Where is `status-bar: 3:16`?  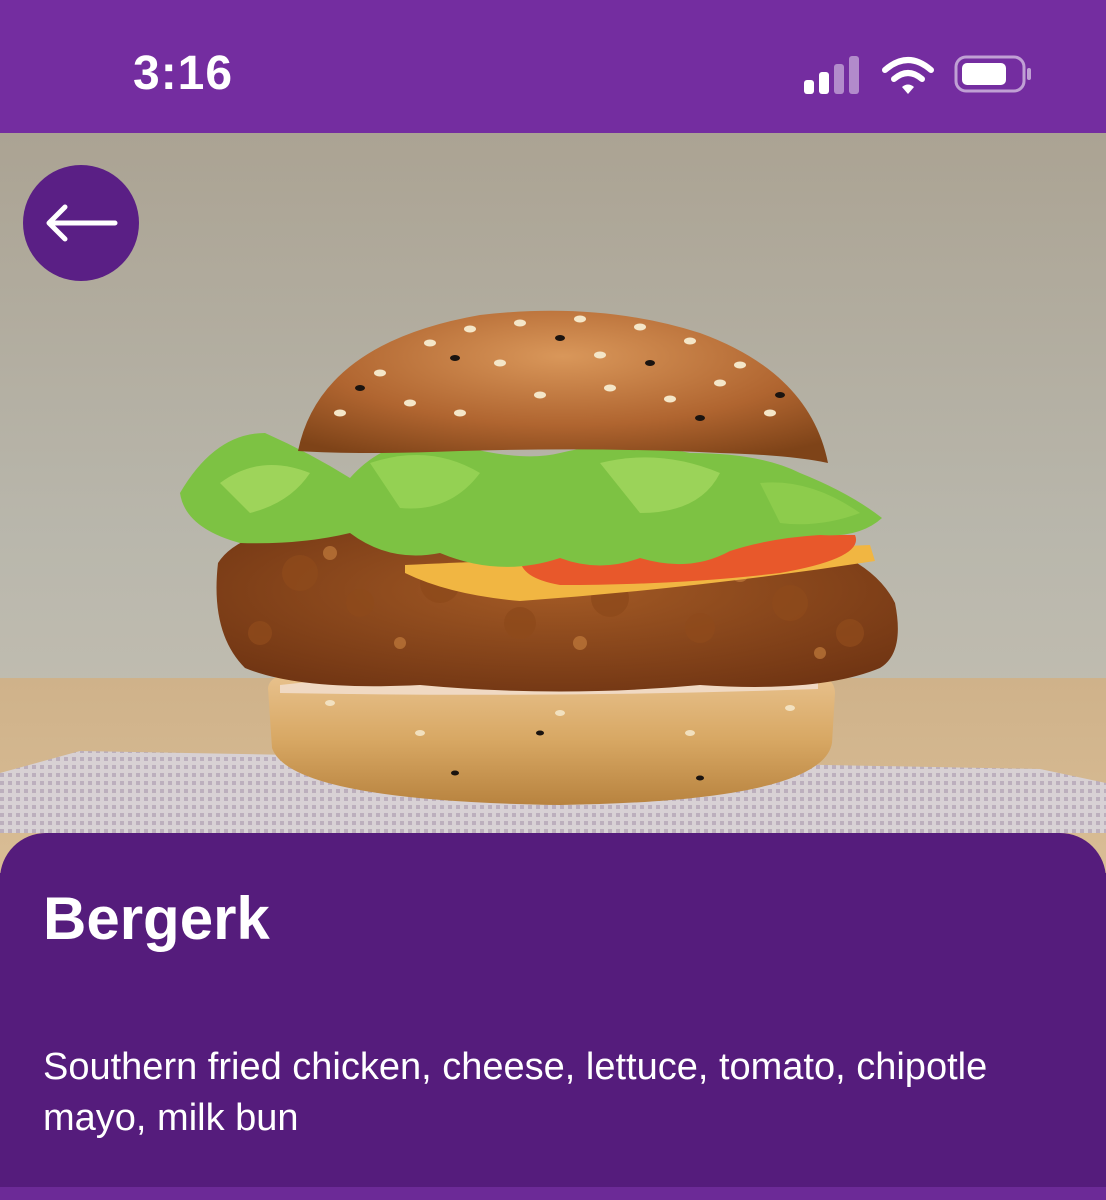
status-bar: 3:16 is located at coordinates (553, 66).